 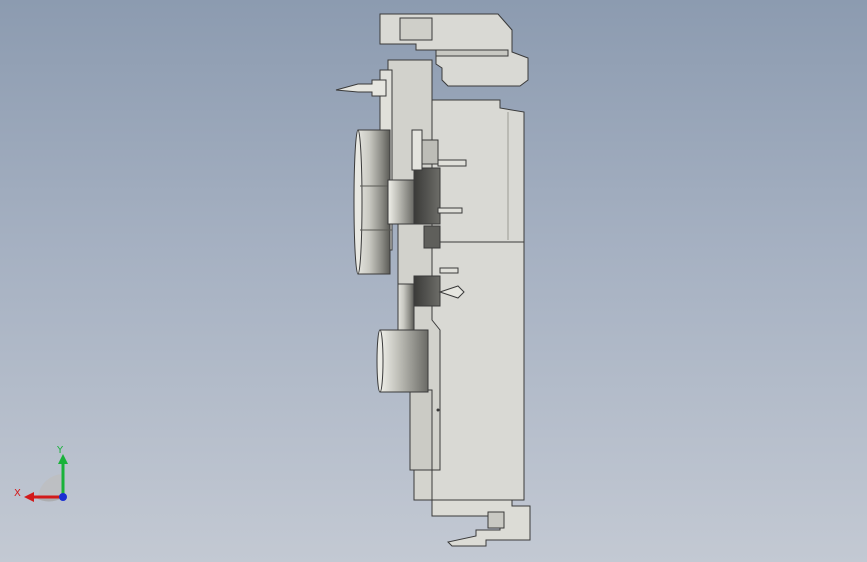 What do you see at coordinates (380, 361) in the screenshot?
I see `lower-cylinder-end` at bounding box center [380, 361].